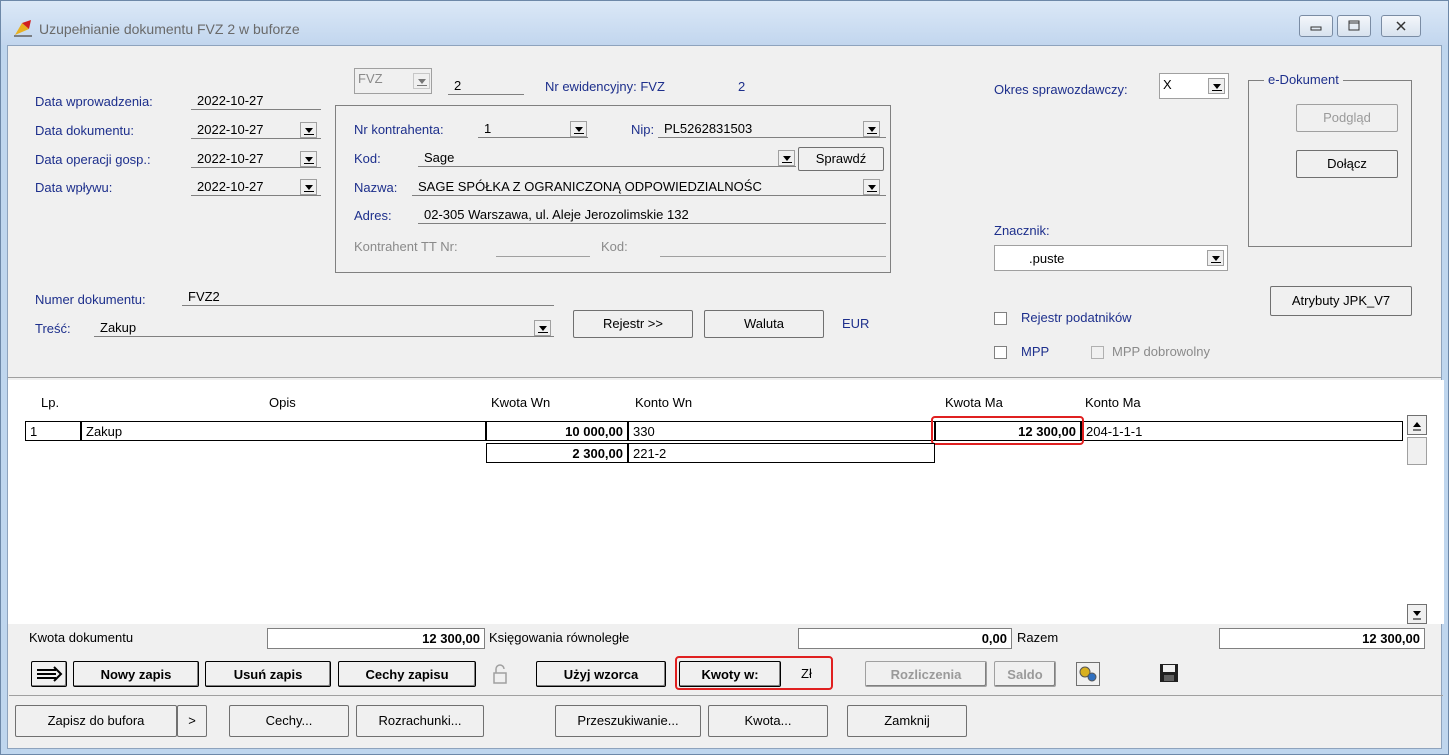 This screenshot has width=1449, height=755. Describe the element at coordinates (500, 675) in the screenshot. I see `lock-icon` at that location.